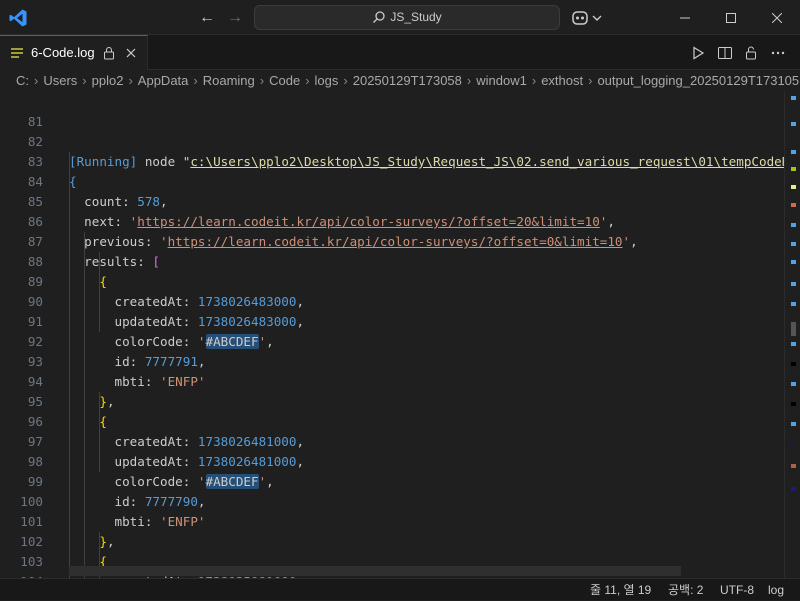 Image resolution: width=800 pixels, height=601 pixels. I want to click on tab-bar: 6-Code.log, so click(400, 52).